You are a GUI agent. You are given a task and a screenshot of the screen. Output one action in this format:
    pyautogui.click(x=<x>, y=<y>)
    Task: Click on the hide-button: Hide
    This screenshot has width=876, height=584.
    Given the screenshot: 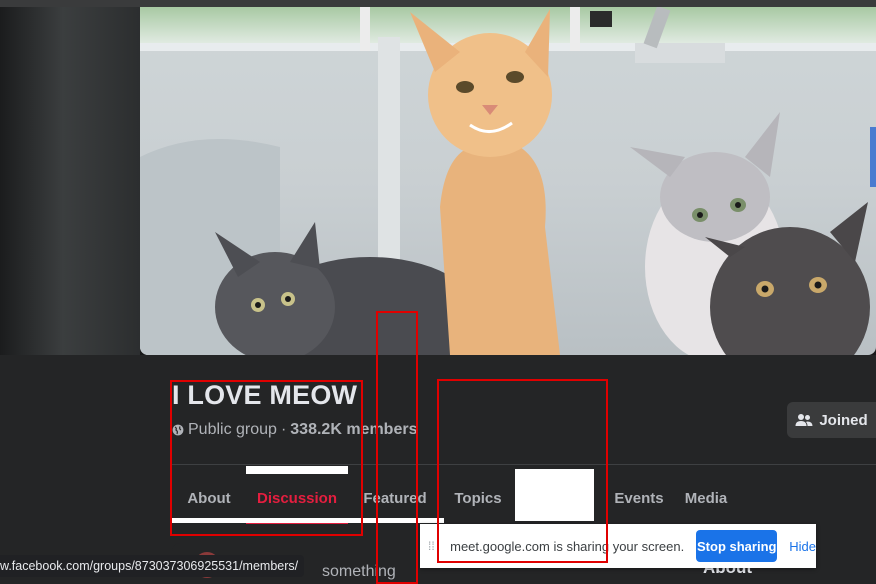 What is the action you would take?
    pyautogui.click(x=802, y=546)
    